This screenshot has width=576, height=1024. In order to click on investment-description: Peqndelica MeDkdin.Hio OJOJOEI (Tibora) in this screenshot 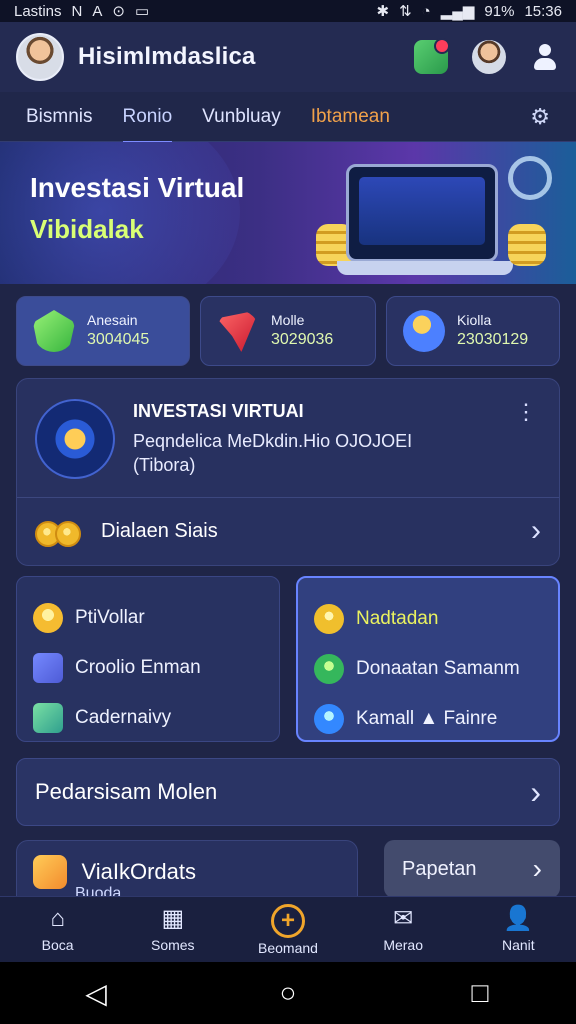, I will do `click(308, 453)`.